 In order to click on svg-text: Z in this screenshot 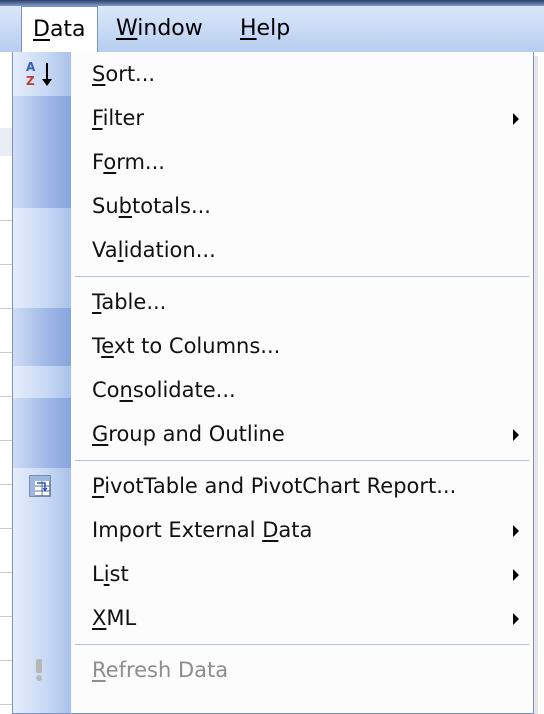, I will do `click(30, 81)`.